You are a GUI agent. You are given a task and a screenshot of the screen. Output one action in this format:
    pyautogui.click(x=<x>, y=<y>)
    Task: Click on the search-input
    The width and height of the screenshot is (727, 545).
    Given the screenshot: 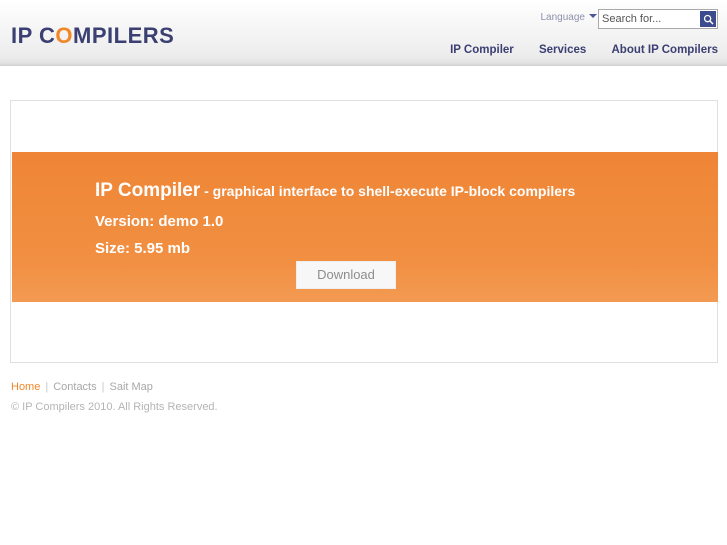 What is the action you would take?
    pyautogui.click(x=649, y=19)
    